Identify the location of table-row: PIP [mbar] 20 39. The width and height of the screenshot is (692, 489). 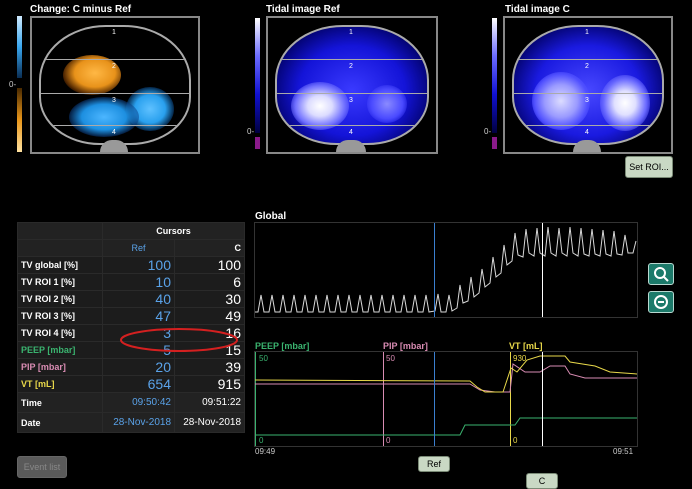
(131, 367).